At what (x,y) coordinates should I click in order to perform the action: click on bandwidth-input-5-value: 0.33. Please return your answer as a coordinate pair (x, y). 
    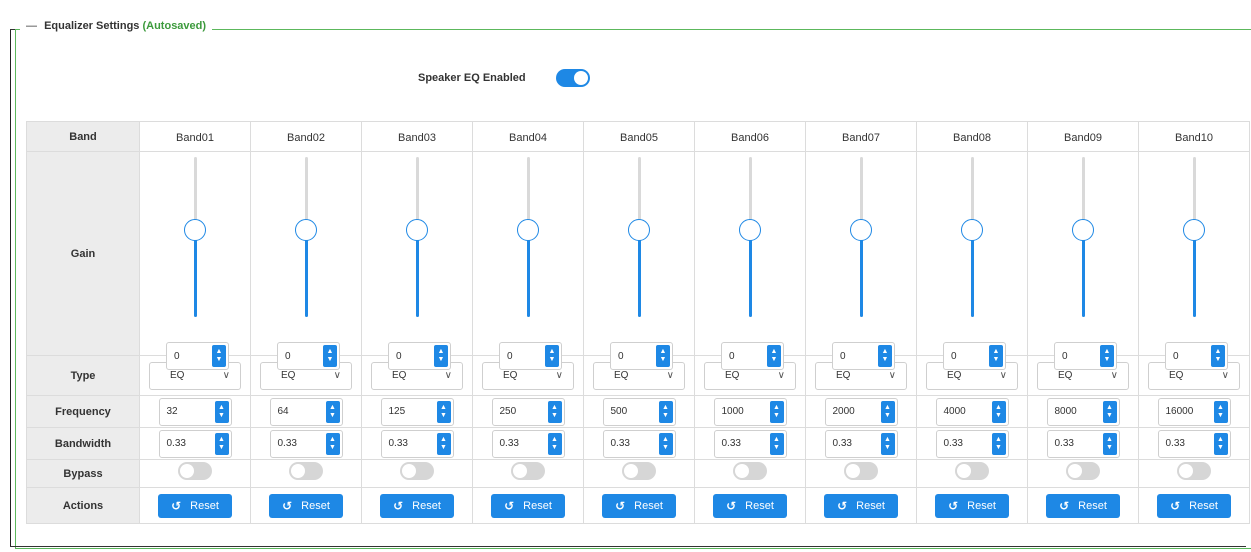
    Looking at the image, I should click on (630, 444).